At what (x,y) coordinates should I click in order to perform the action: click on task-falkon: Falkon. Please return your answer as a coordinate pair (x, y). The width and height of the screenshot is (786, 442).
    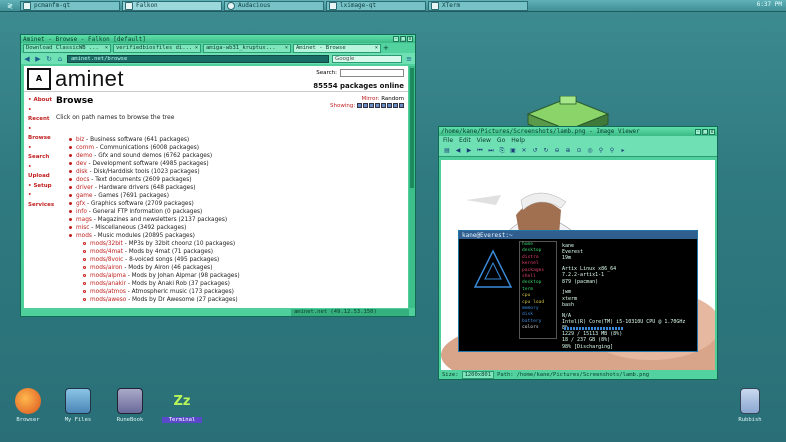
    Looking at the image, I should click on (172, 5).